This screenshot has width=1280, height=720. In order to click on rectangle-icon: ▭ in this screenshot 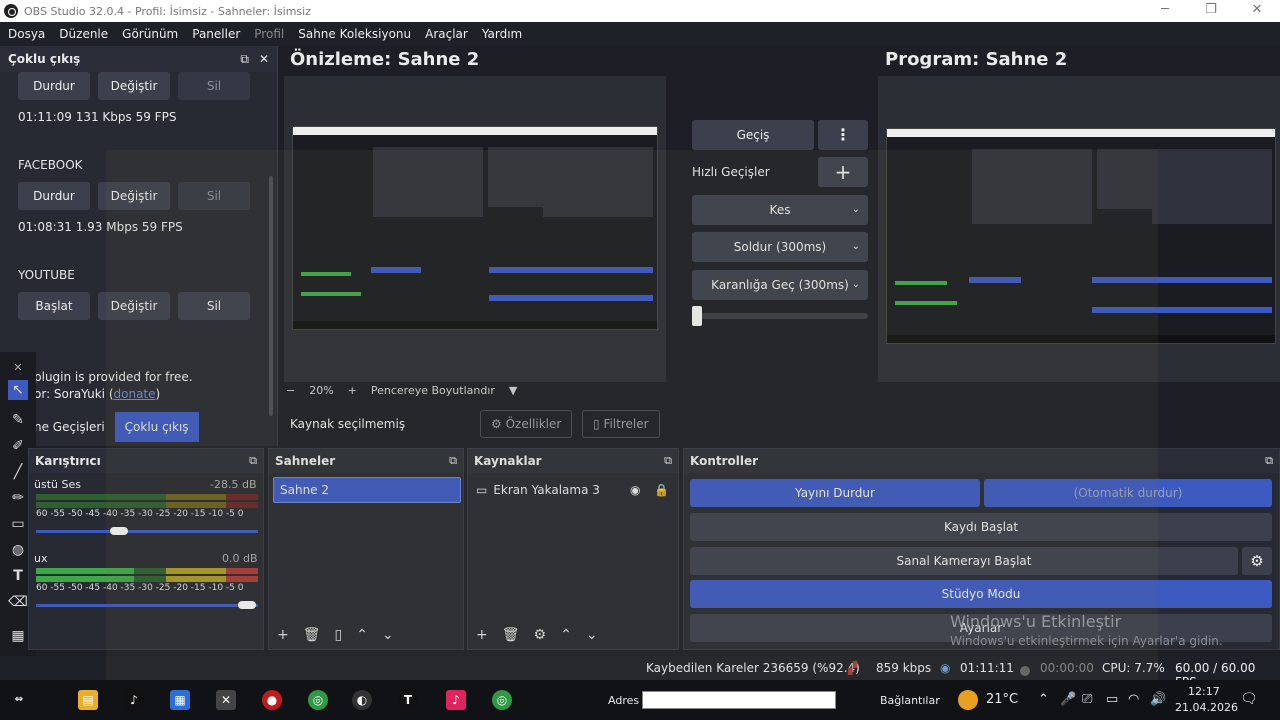, I will do `click(18, 524)`.